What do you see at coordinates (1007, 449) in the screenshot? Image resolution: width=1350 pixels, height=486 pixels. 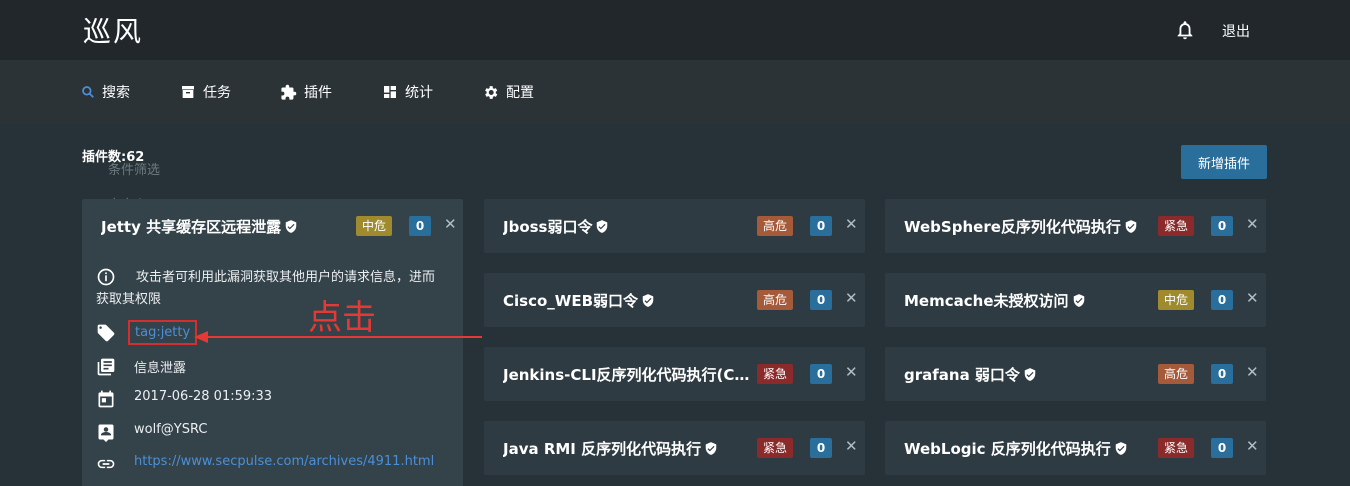 I see `plugin-title: WebLogic 反序列化代码执行` at bounding box center [1007, 449].